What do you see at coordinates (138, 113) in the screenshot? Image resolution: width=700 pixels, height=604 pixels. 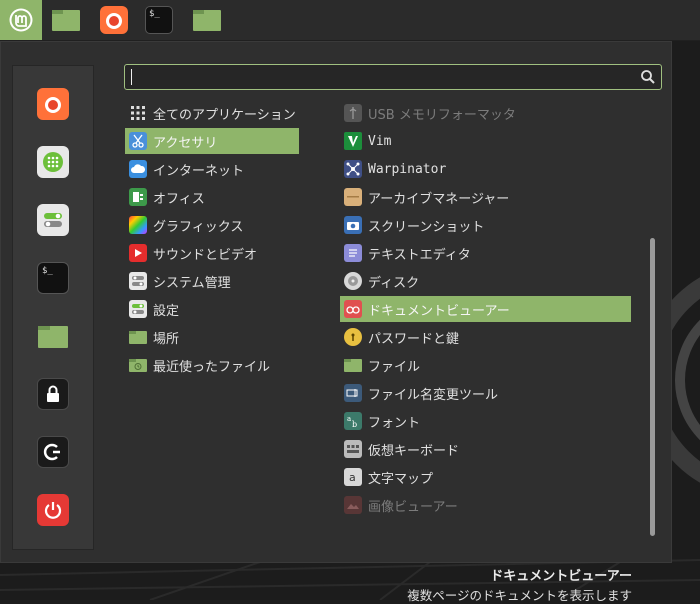 I see `grid-icon` at bounding box center [138, 113].